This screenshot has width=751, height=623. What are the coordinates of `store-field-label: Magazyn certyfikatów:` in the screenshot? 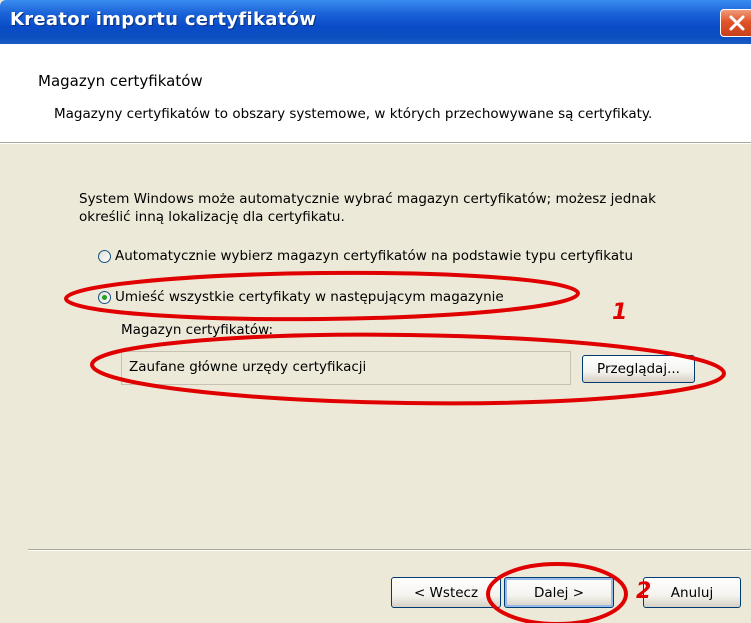 It's located at (197, 330).